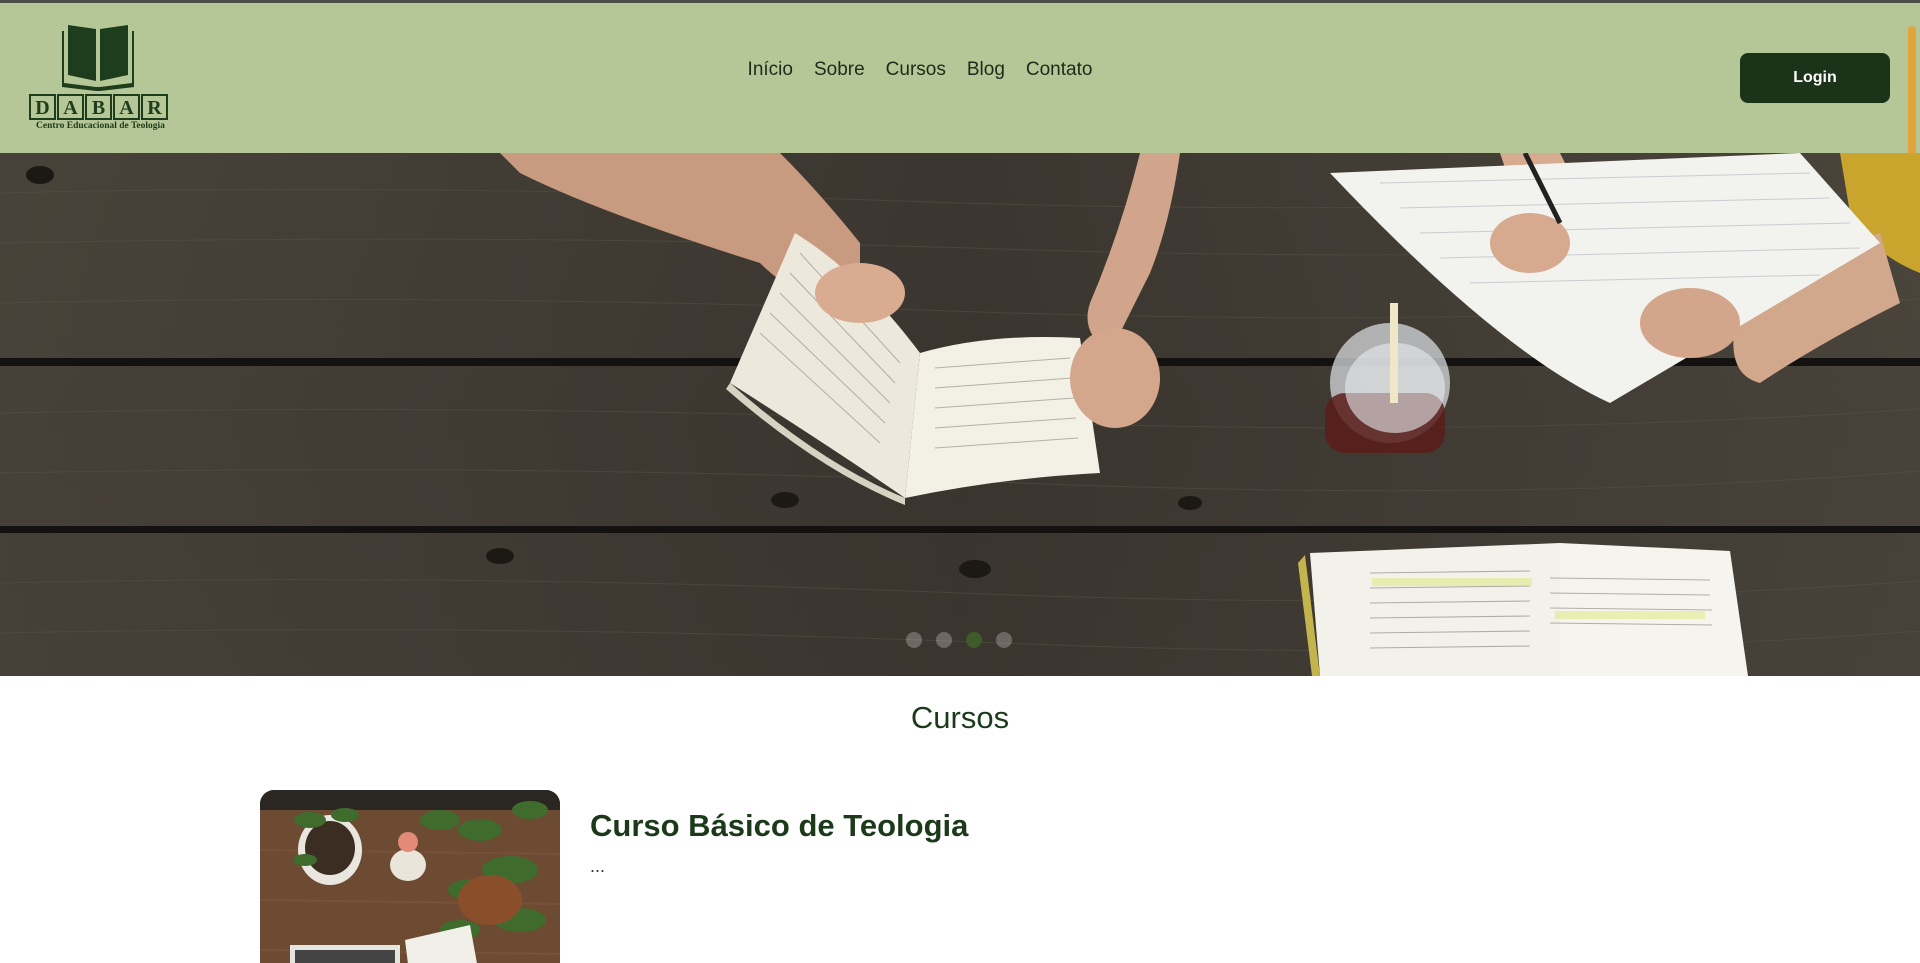  What do you see at coordinates (70, 108) in the screenshot?
I see `logo-letter-a: A` at bounding box center [70, 108].